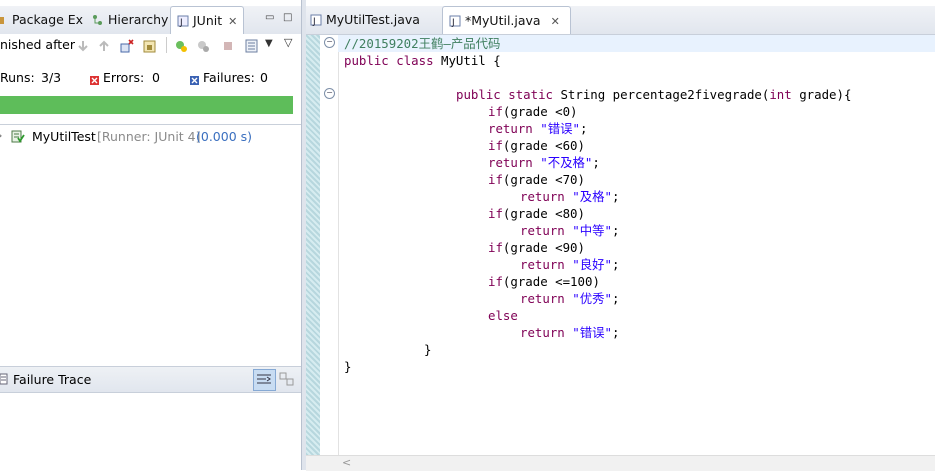 Image resolution: width=935 pixels, height=471 pixels. I want to click on test-duration: (0.000 s), so click(224, 136).